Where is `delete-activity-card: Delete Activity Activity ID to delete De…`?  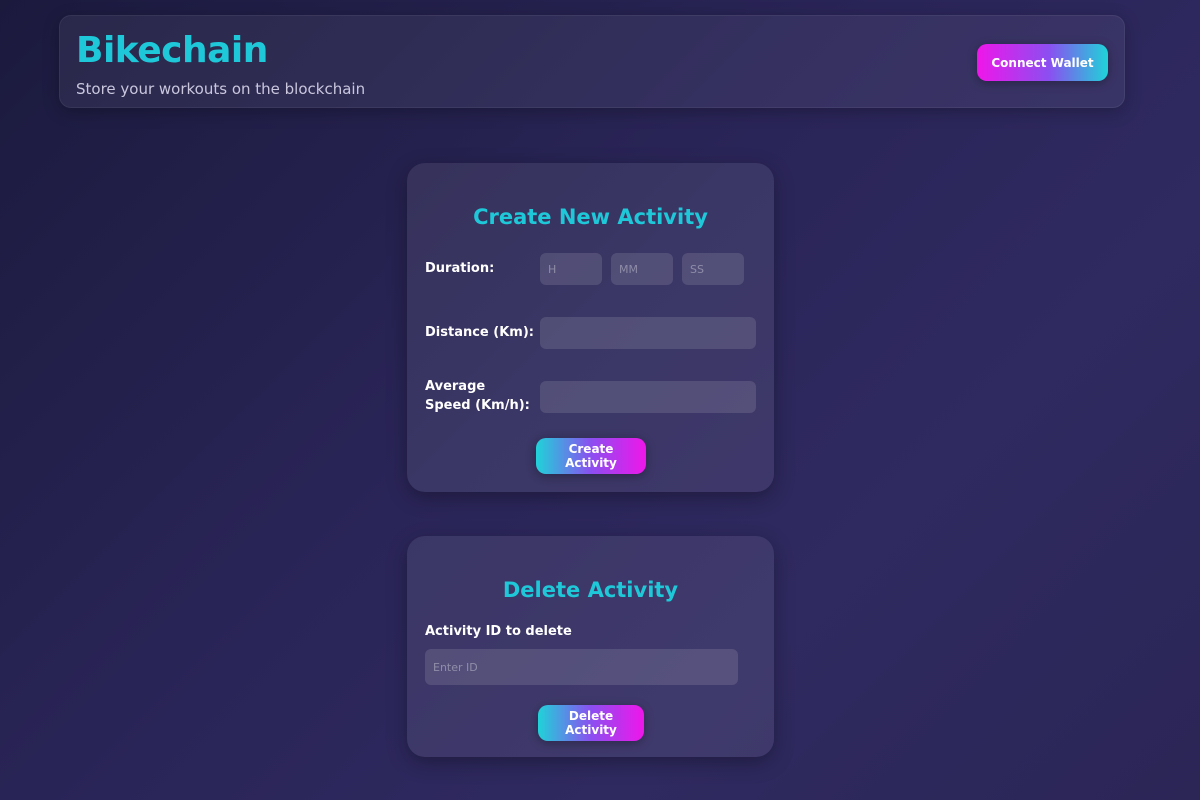
delete-activity-card: Delete Activity Activity ID to delete De… is located at coordinates (590, 646).